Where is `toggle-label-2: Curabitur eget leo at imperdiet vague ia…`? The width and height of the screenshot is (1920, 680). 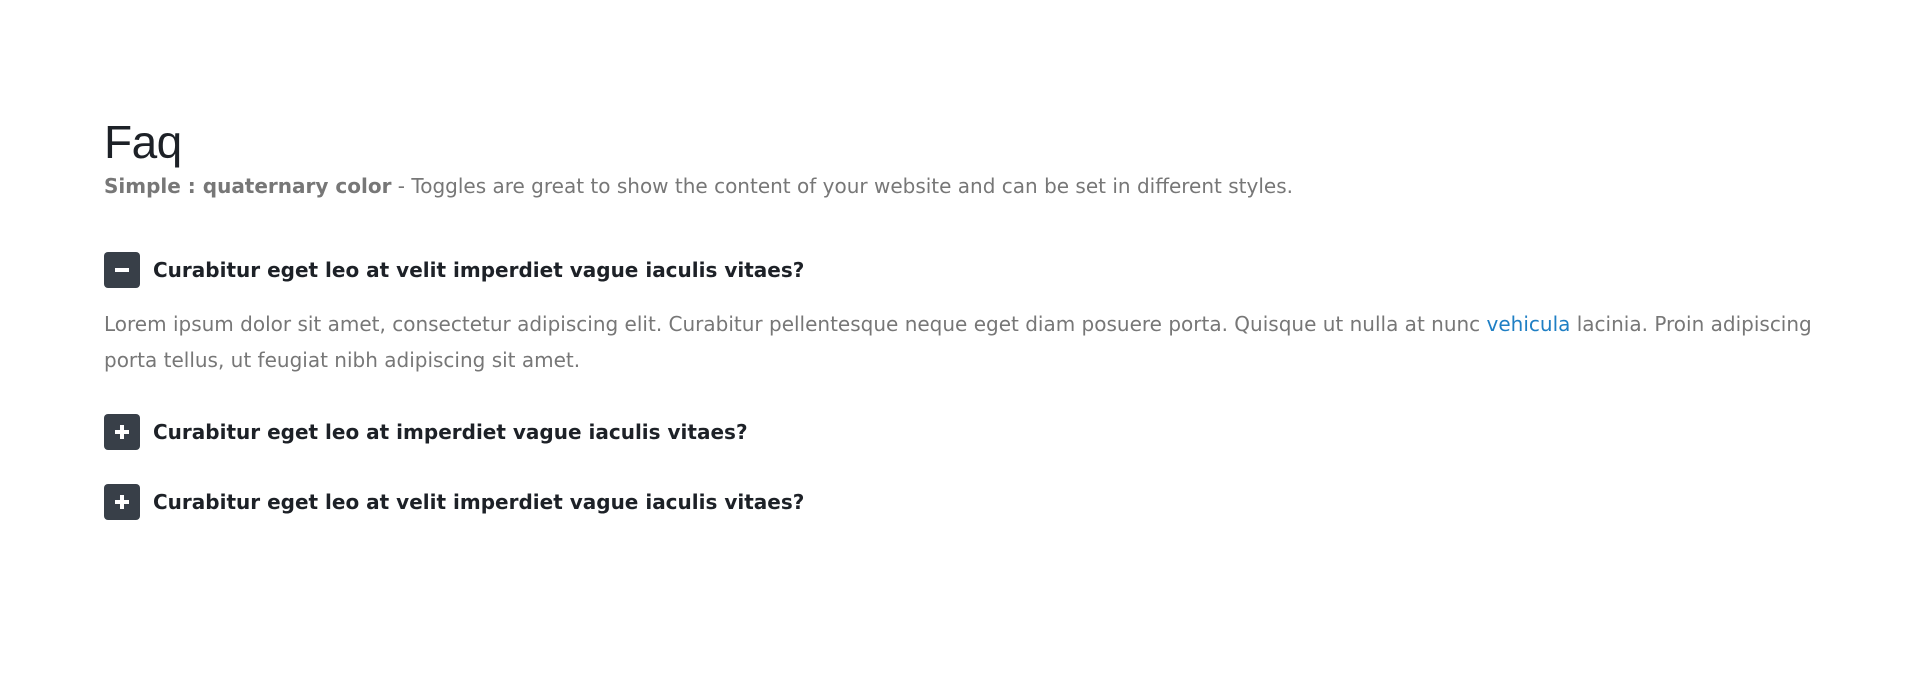 toggle-label-2: Curabitur eget leo at imperdiet vague ia… is located at coordinates (450, 432).